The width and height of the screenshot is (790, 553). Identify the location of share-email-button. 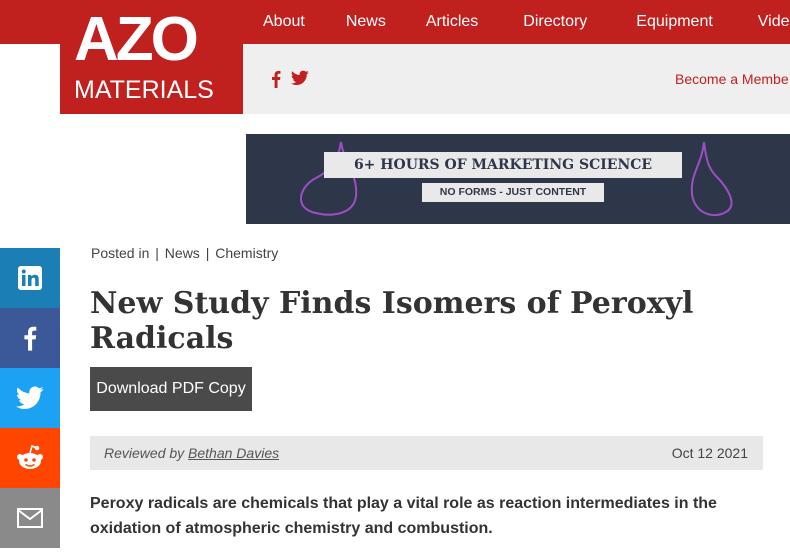
(30, 518).